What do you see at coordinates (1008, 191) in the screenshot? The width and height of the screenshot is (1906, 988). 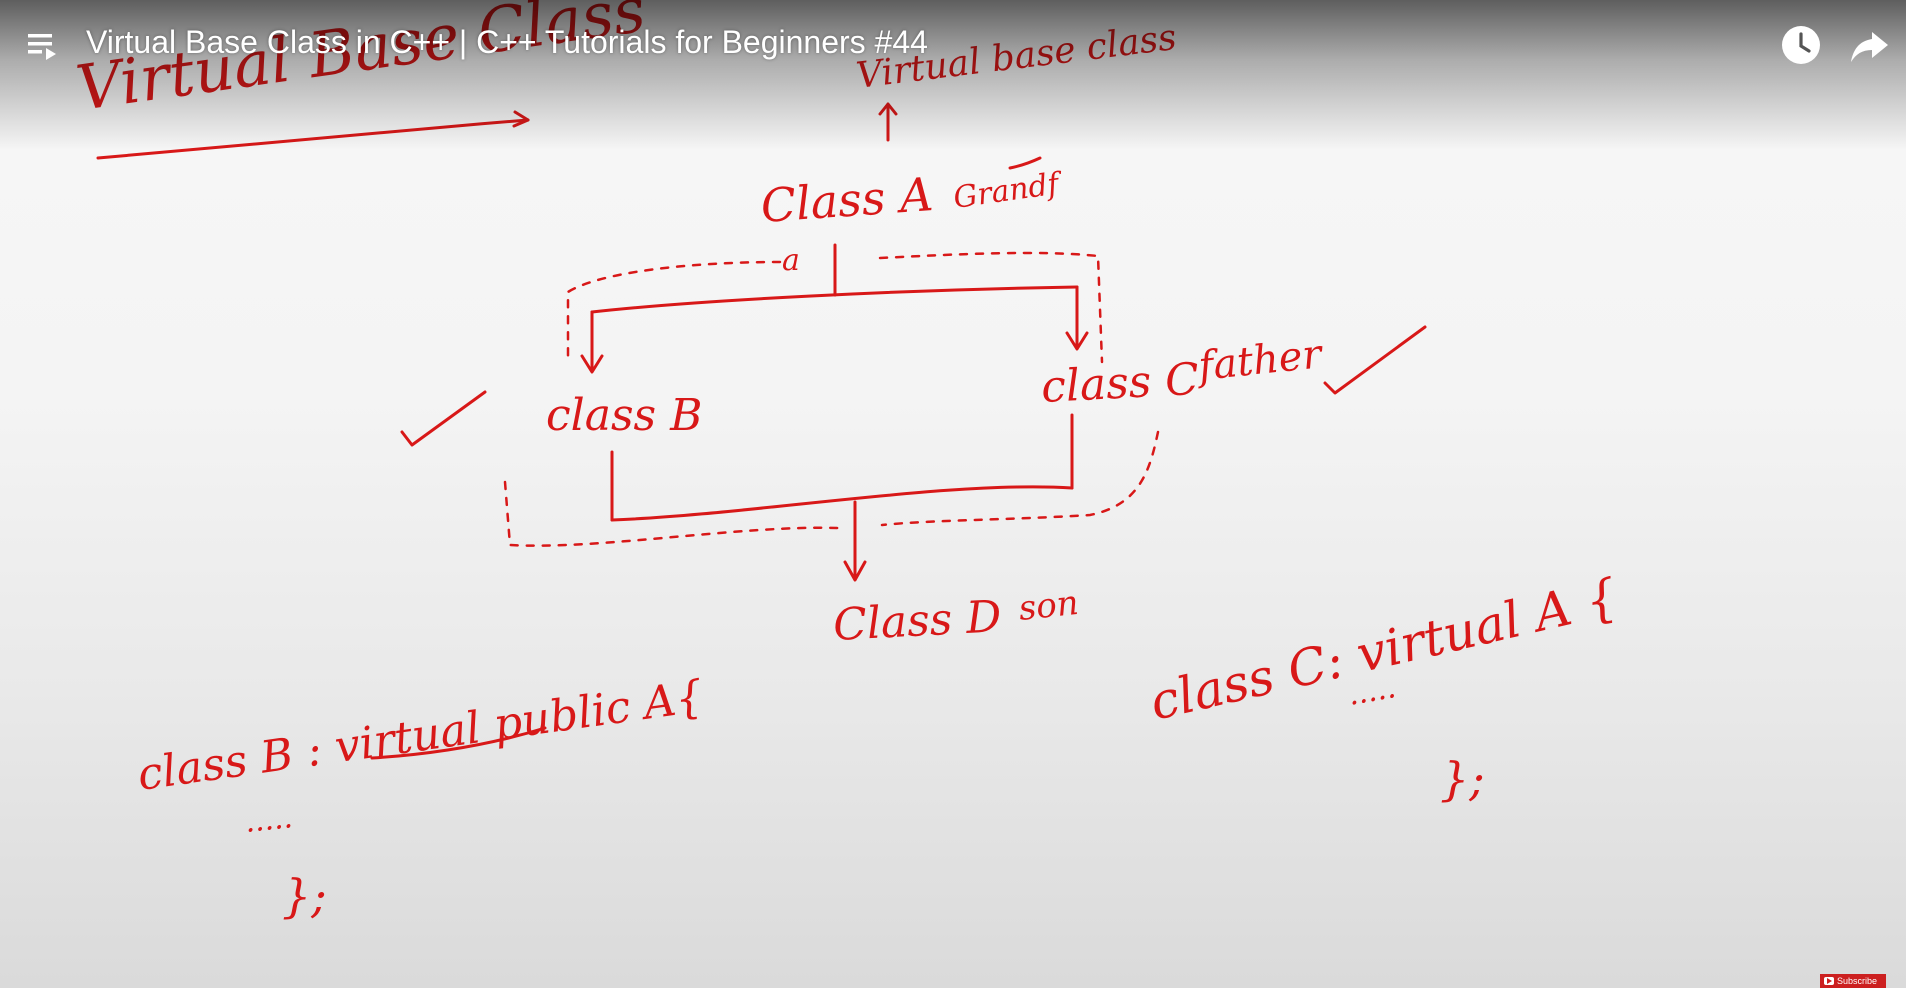 I see `class-a-role: Grandf` at bounding box center [1008, 191].